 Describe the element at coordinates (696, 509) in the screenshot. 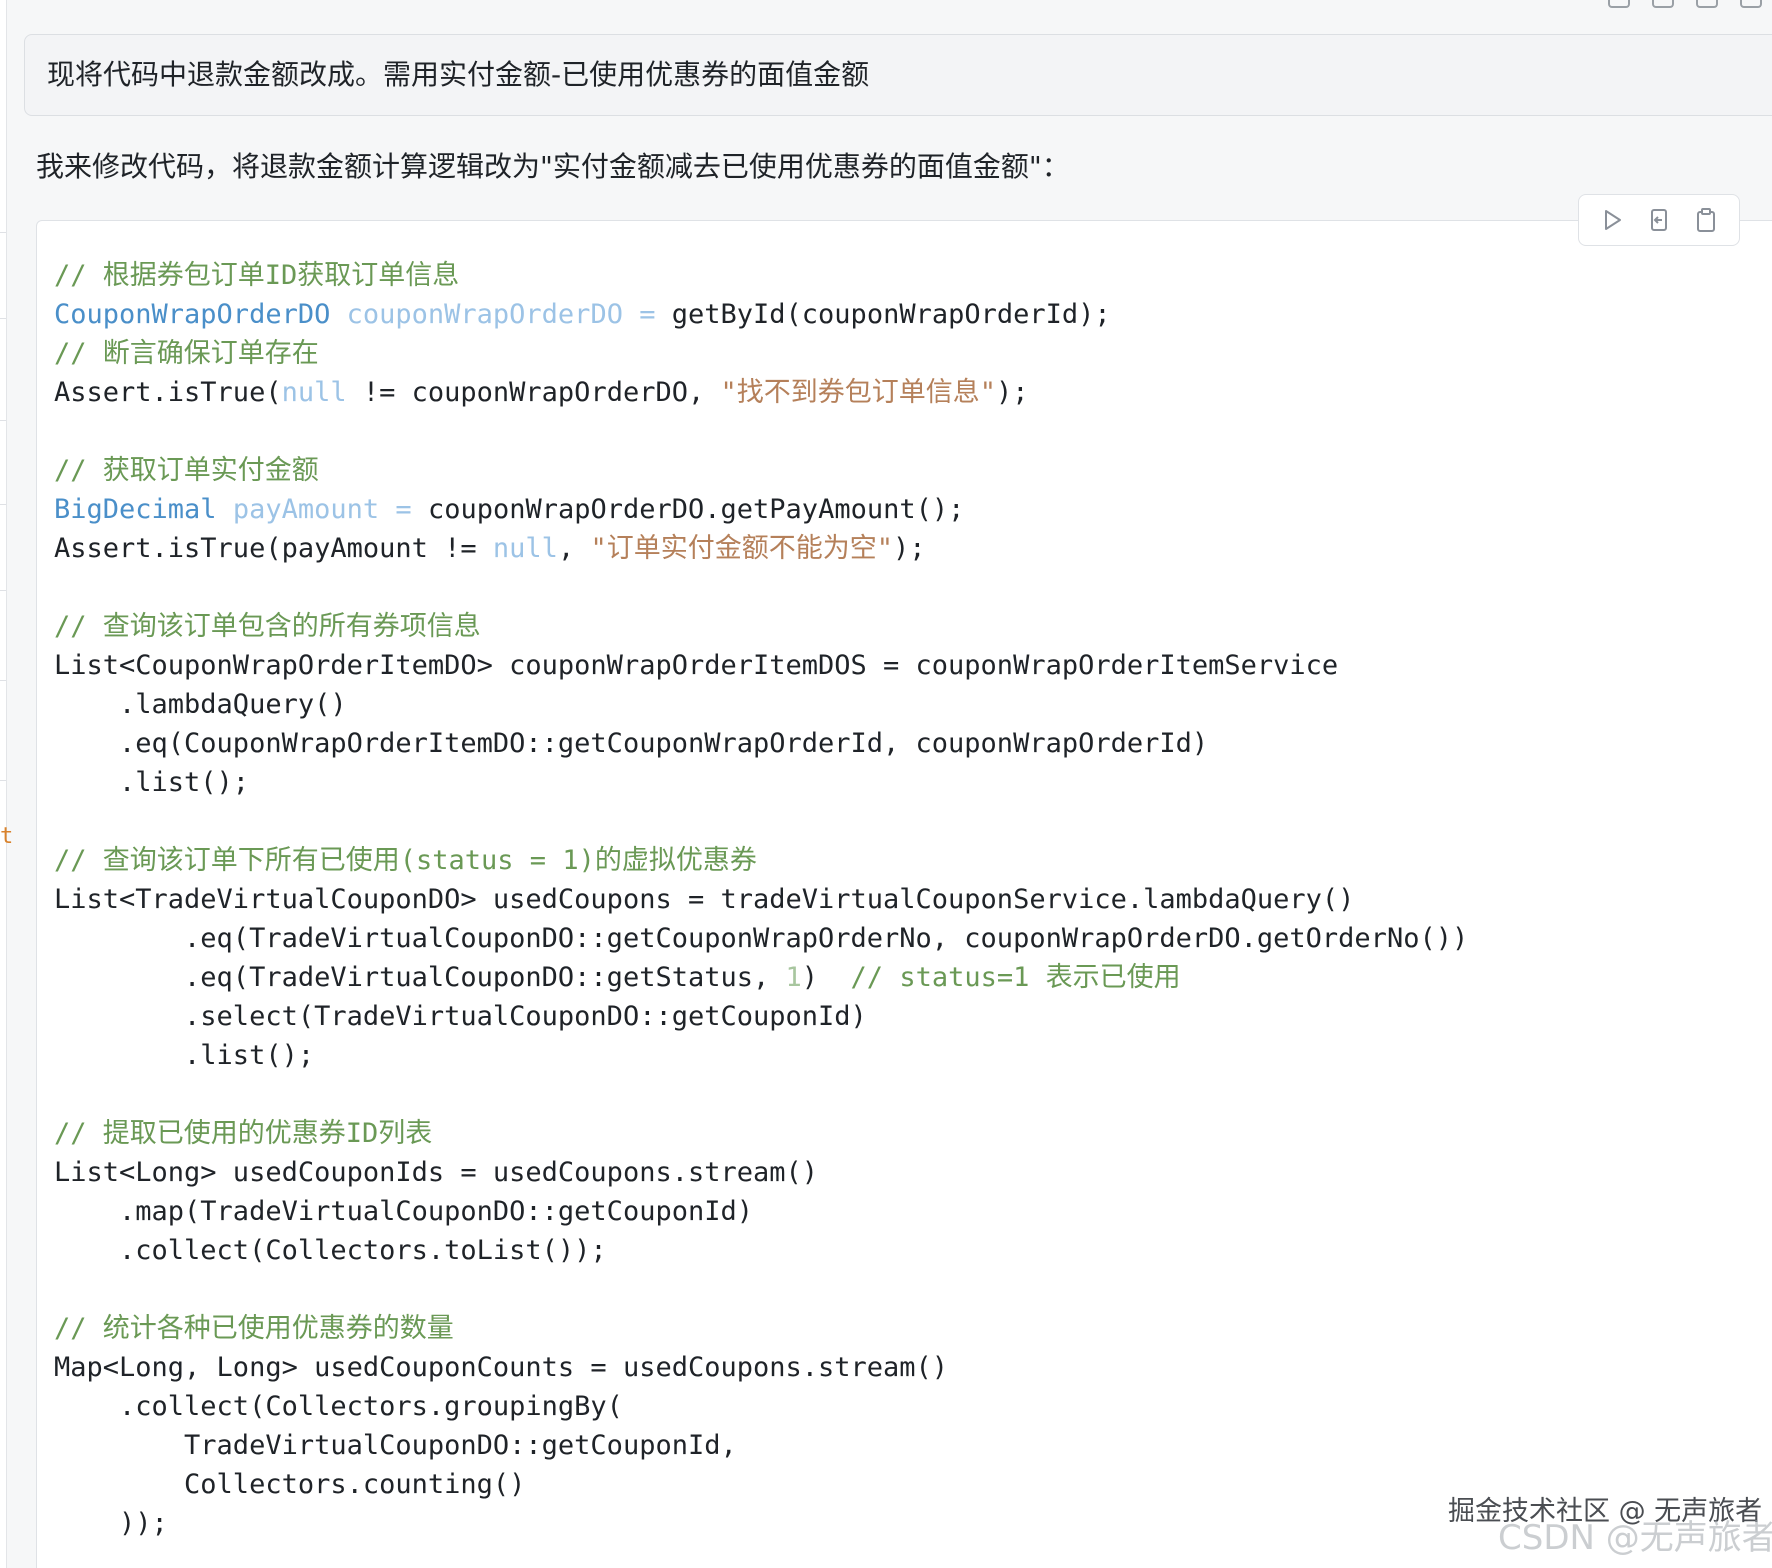

I see `code-text: couponWrapOrderDO.getPayAmount();` at that location.